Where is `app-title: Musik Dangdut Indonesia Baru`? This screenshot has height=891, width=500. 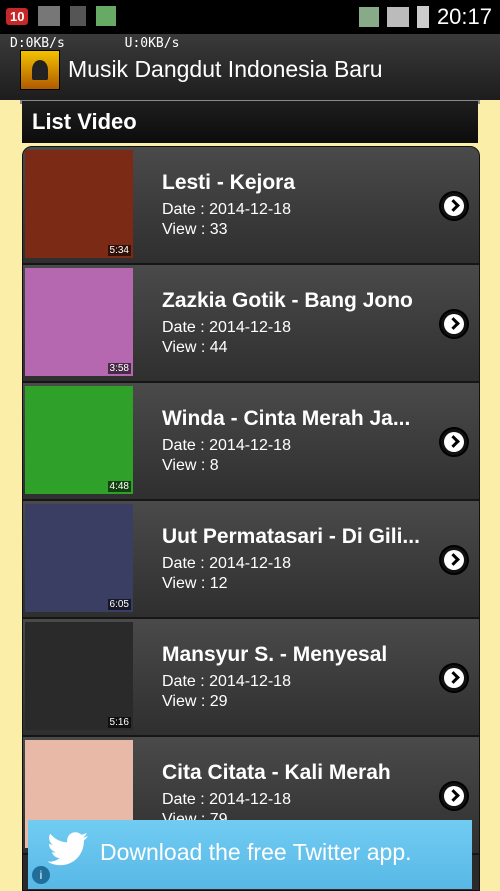
app-title: Musik Dangdut Indonesia Baru is located at coordinates (225, 69).